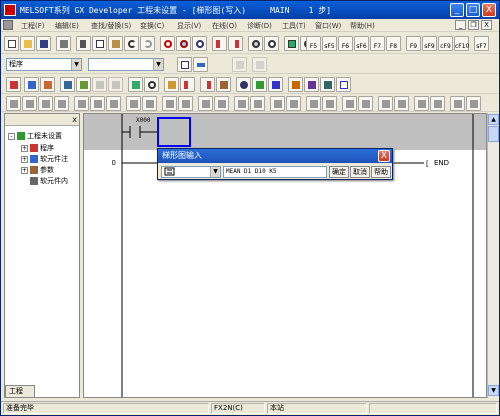 The width and height of the screenshot is (500, 416). I want to click on sfc-mode-button, so click(31, 84).